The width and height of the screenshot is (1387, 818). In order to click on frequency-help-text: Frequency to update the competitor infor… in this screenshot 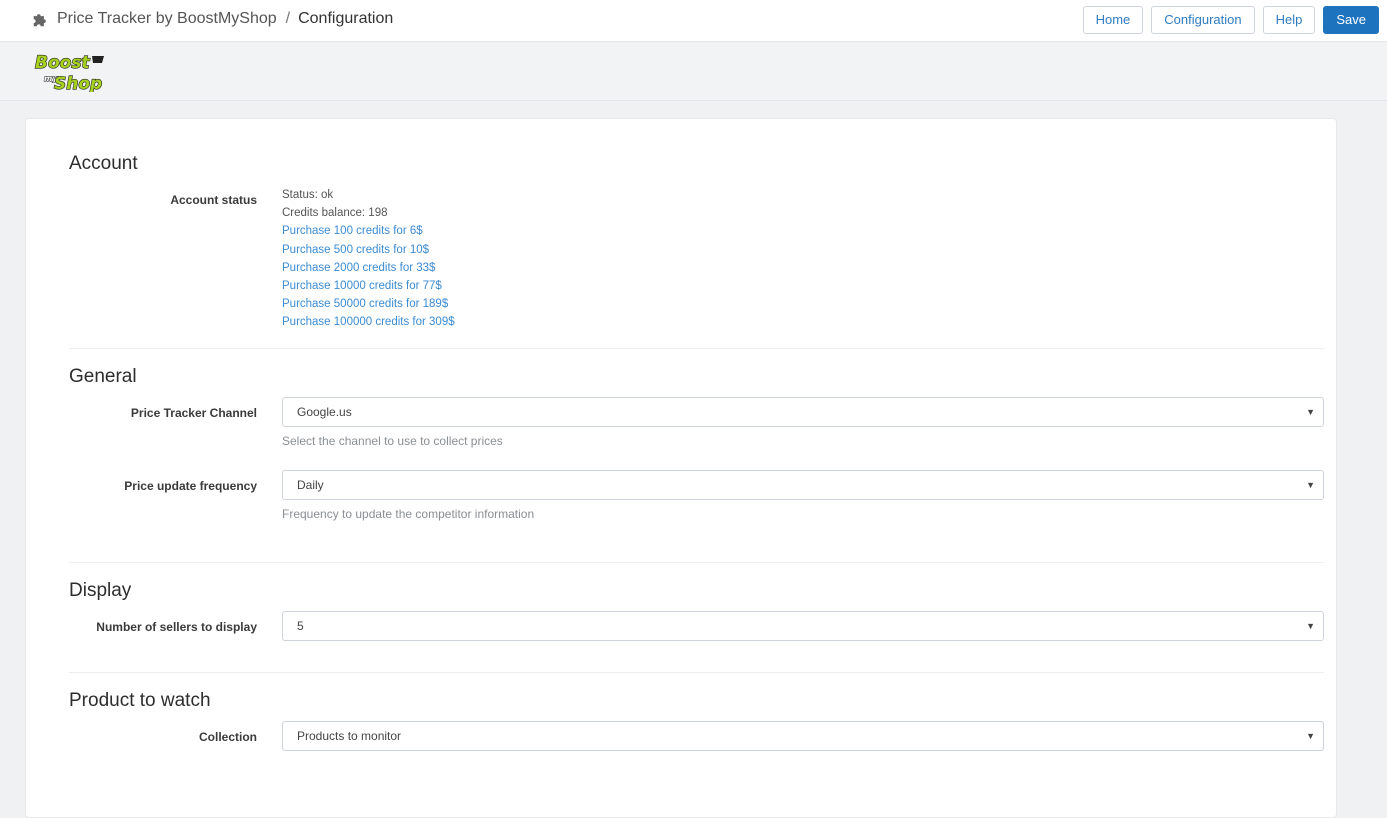, I will do `click(408, 514)`.